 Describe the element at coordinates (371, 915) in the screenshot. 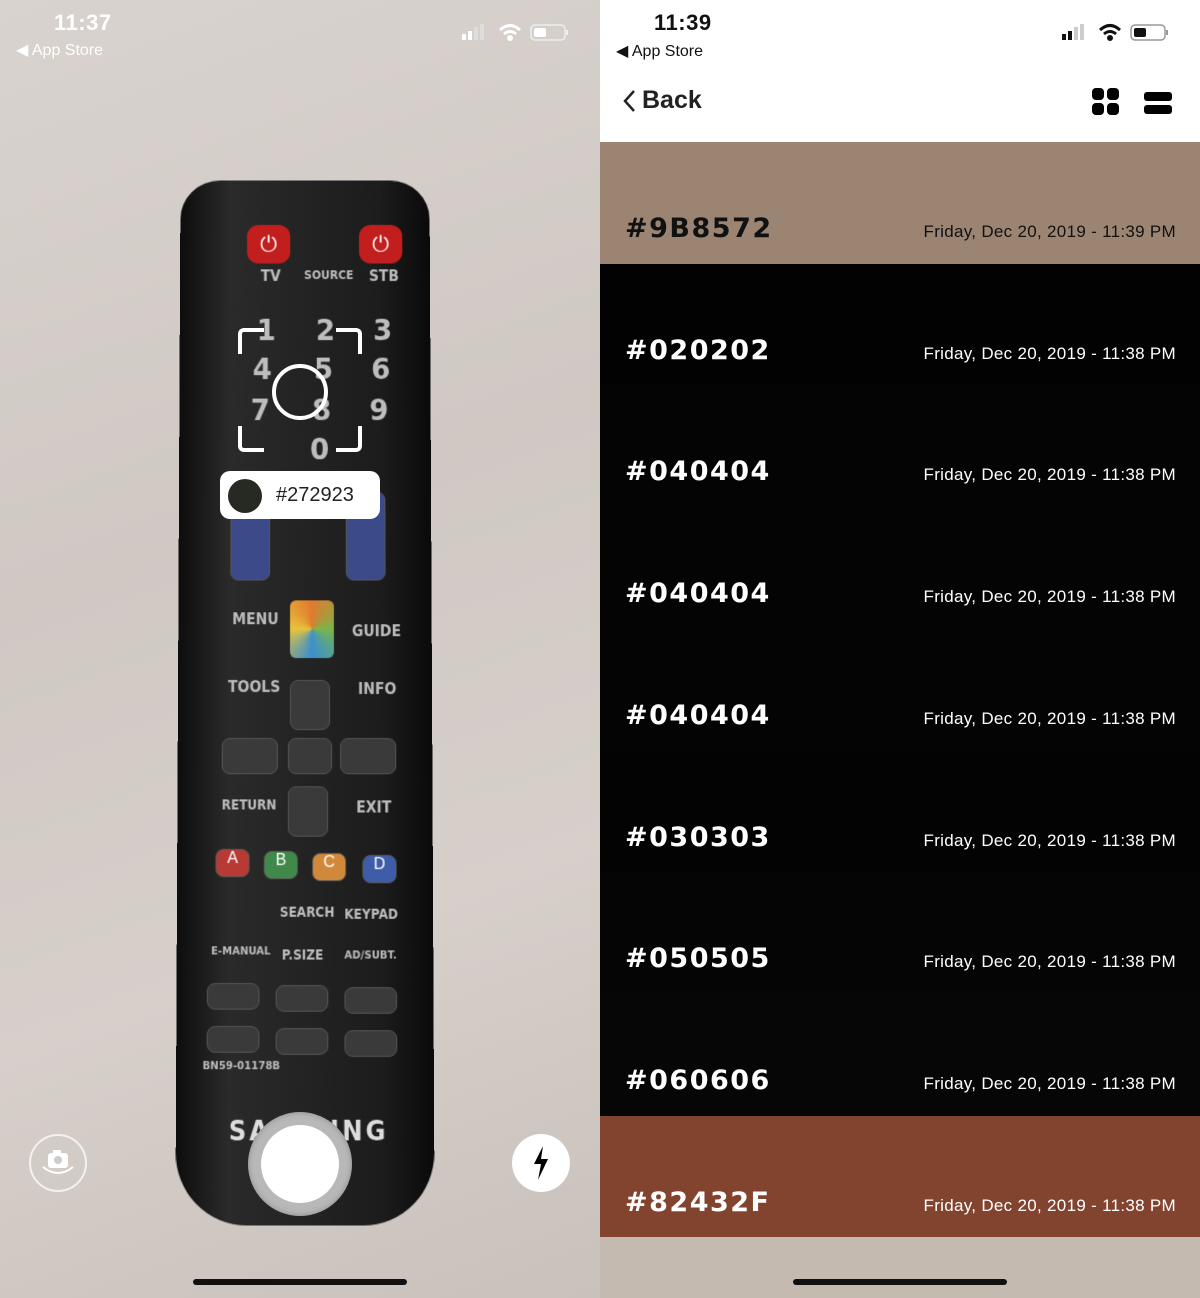

I see `remote-label: KEYPAD` at that location.